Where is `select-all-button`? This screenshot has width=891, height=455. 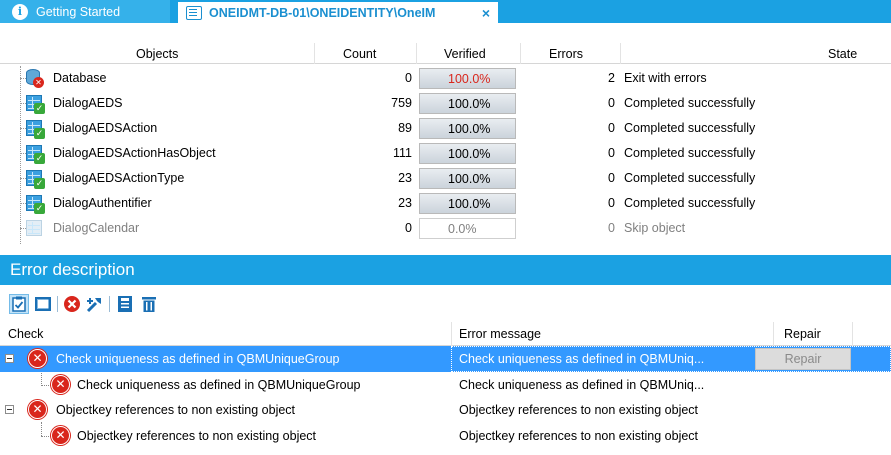 select-all-button is located at coordinates (19, 304).